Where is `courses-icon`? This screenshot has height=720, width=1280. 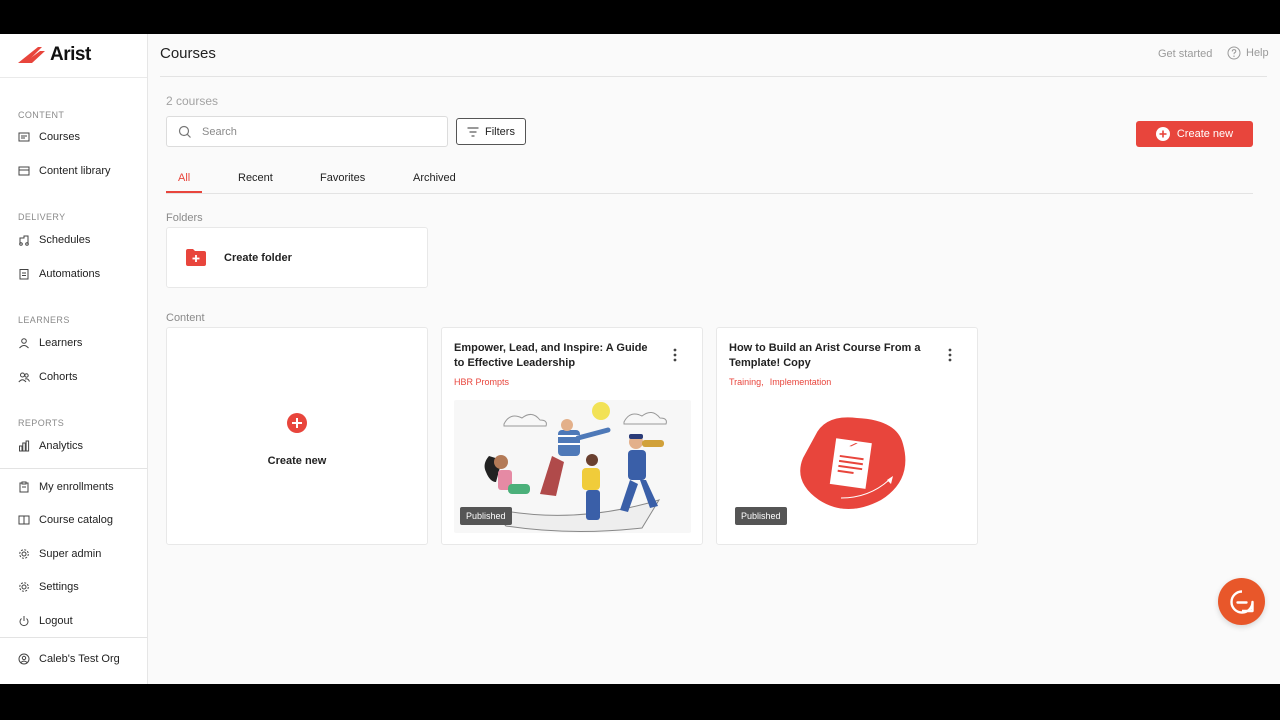
courses-icon is located at coordinates (24, 137).